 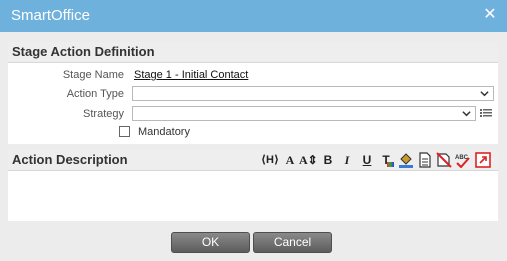 I want to click on color-swatch, so click(x=390, y=164).